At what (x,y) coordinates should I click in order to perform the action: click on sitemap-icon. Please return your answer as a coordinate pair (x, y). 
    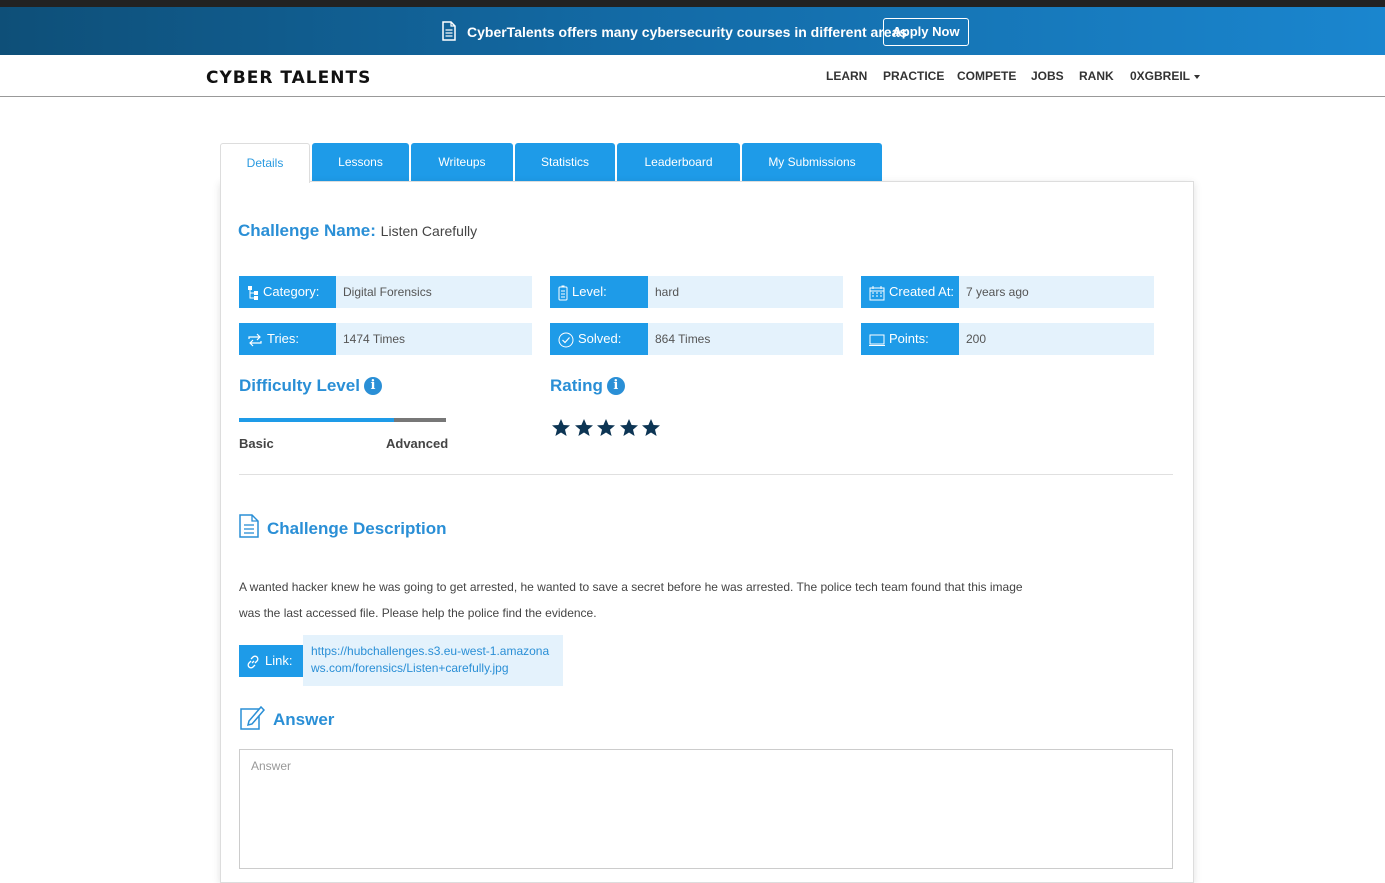
    Looking at the image, I should click on (253, 292).